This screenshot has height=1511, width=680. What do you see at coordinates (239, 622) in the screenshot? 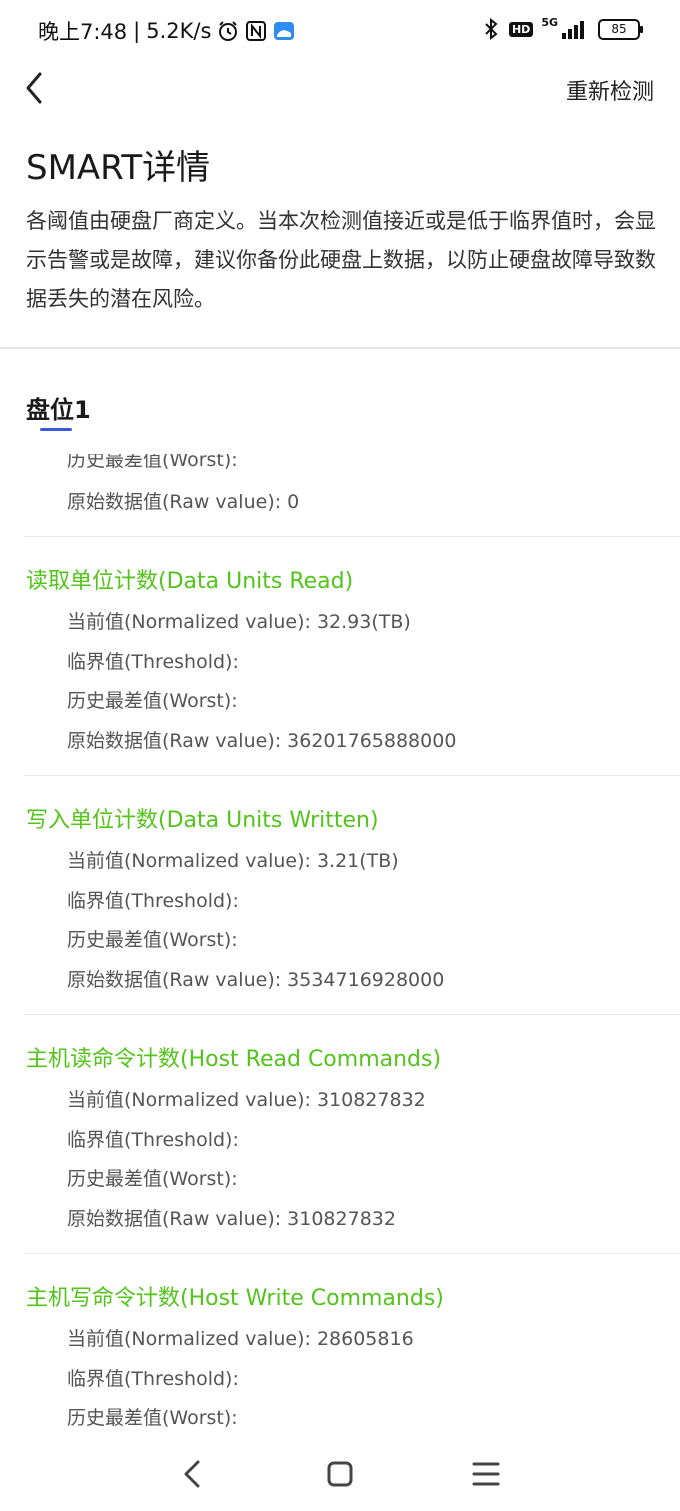
I see `current-value-row: 当前值(Normalized value): 32.93(TB)` at bounding box center [239, 622].